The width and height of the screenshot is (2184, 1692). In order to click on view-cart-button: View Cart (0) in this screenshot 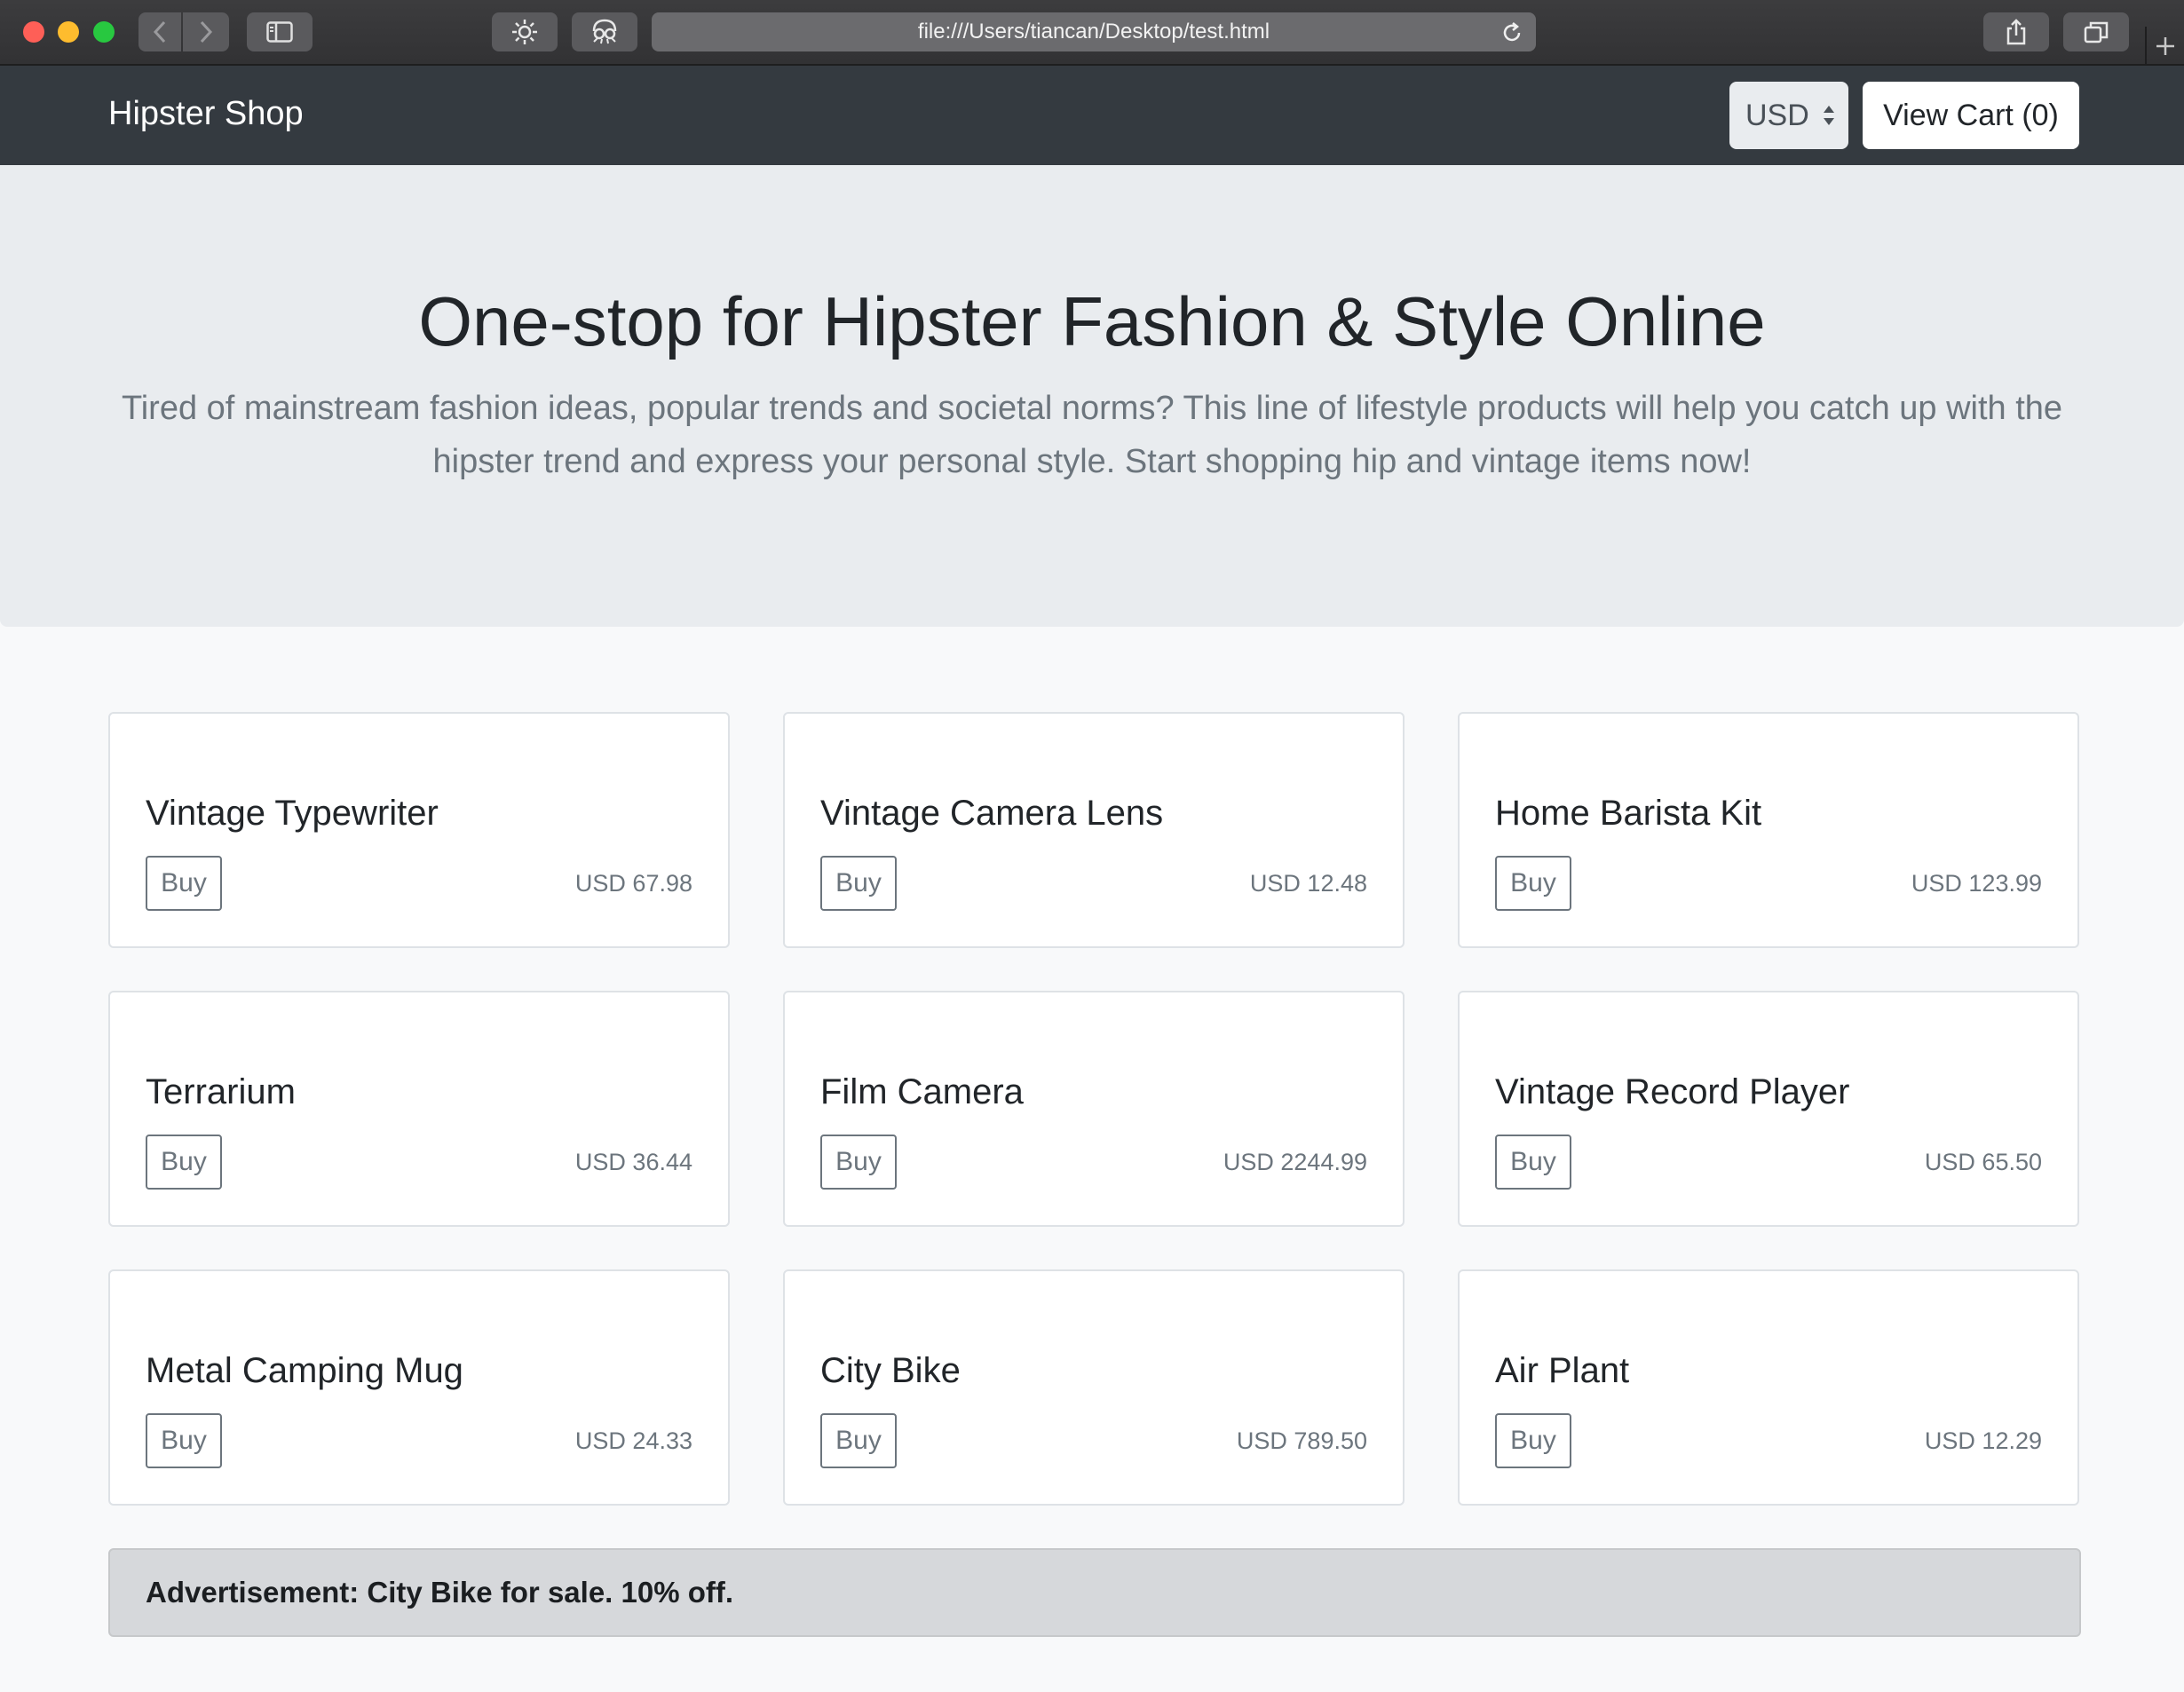, I will do `click(1971, 115)`.